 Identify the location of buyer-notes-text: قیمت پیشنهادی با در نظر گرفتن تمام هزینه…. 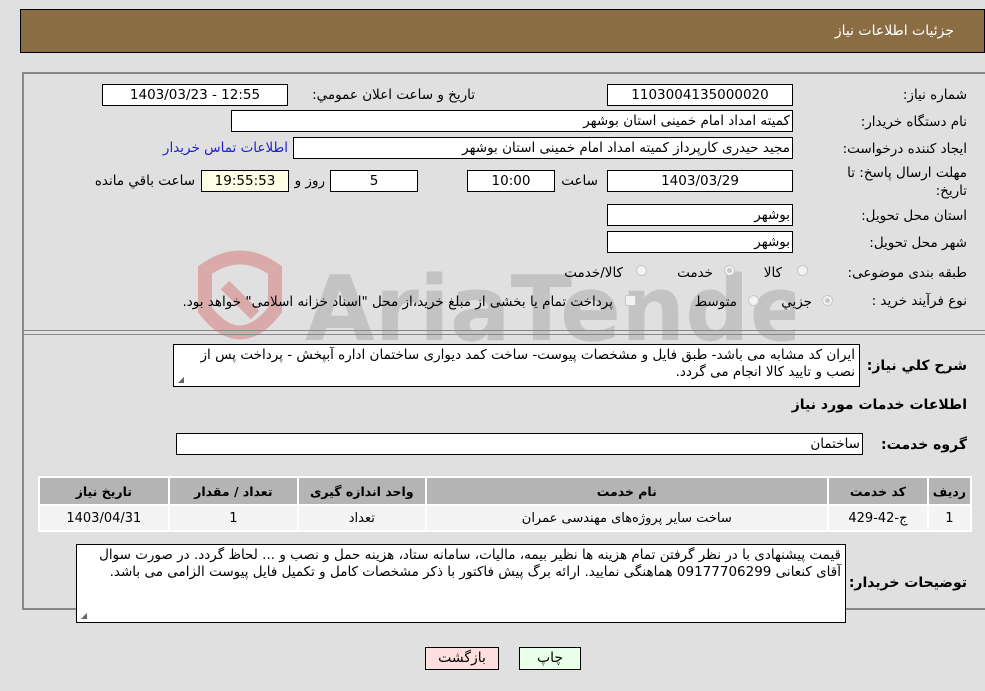
(470, 563).